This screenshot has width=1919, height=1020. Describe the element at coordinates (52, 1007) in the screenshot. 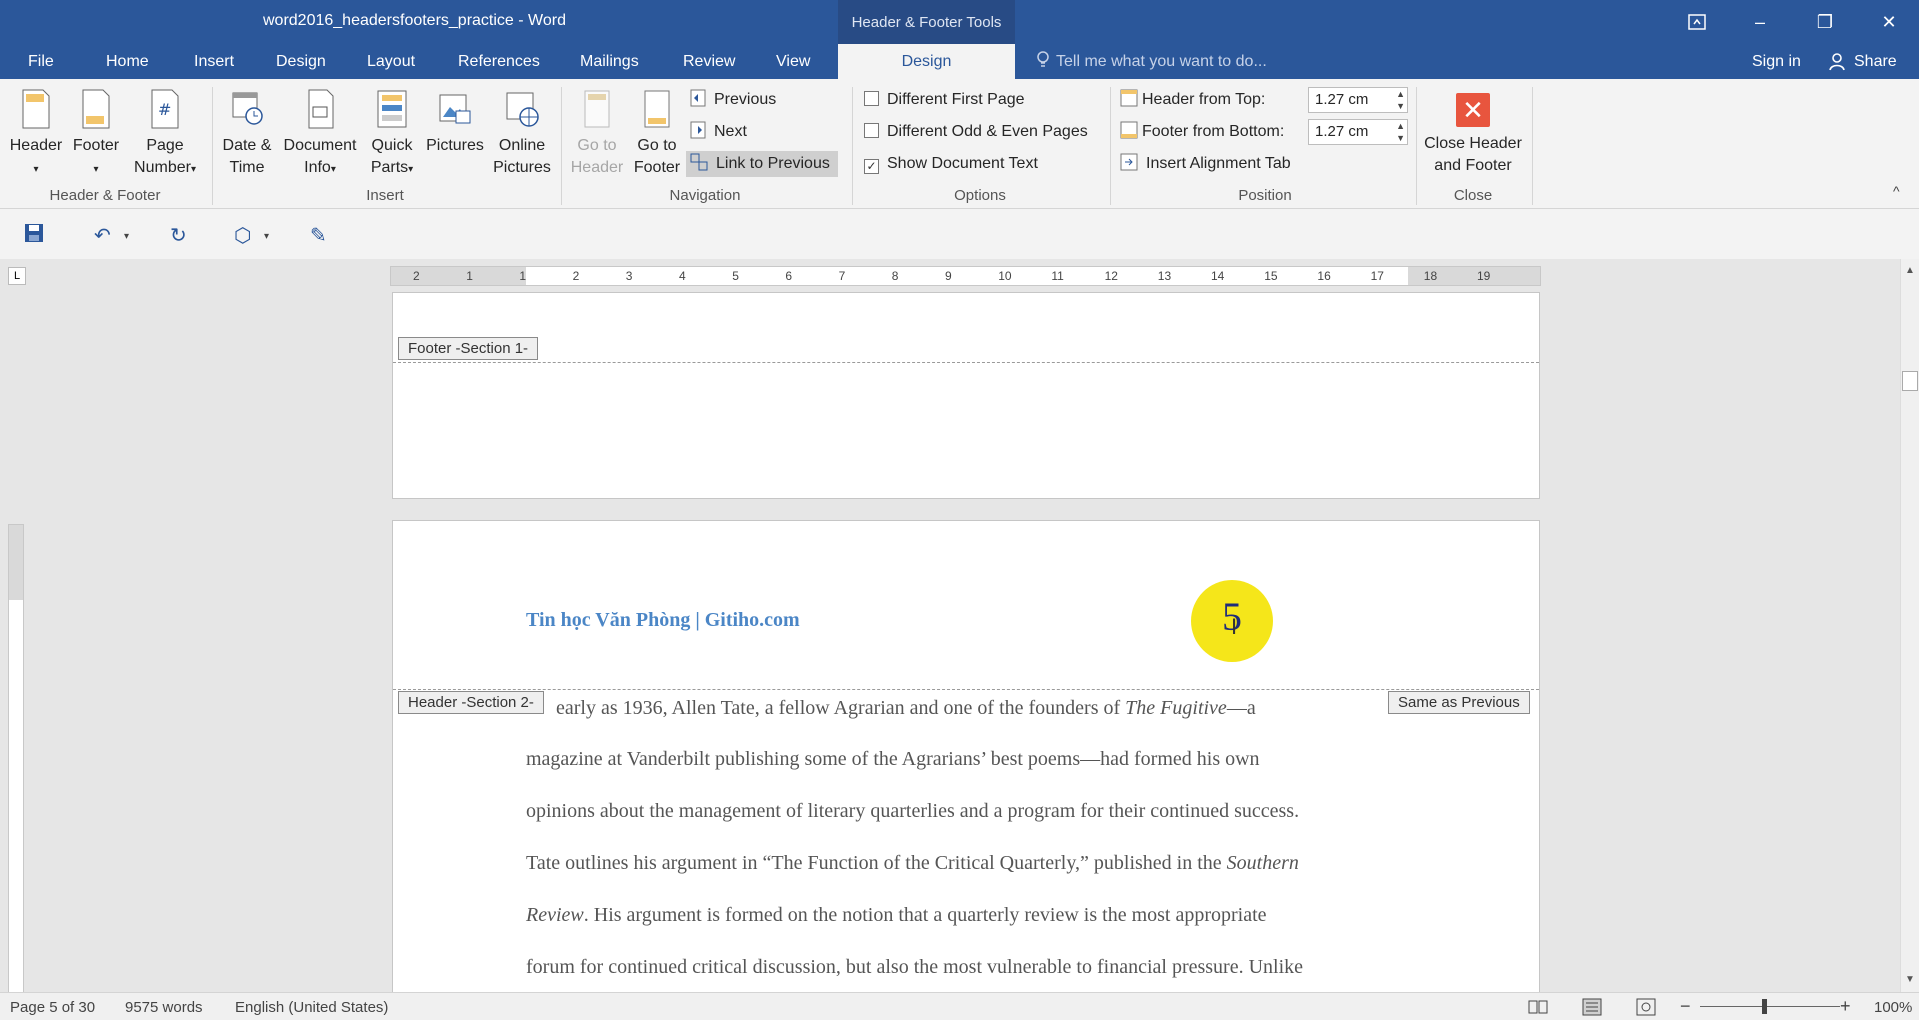

I see `page-count-status: Page 5 of 30` at that location.